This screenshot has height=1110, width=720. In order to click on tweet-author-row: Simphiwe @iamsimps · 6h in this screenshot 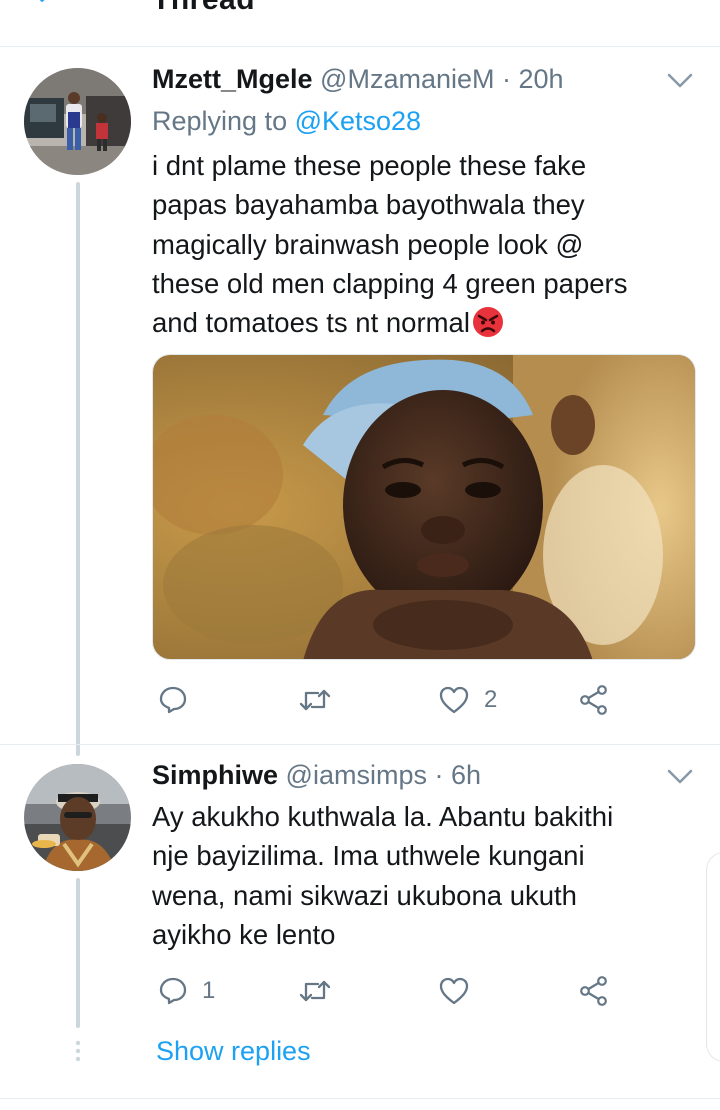, I will do `click(316, 775)`.